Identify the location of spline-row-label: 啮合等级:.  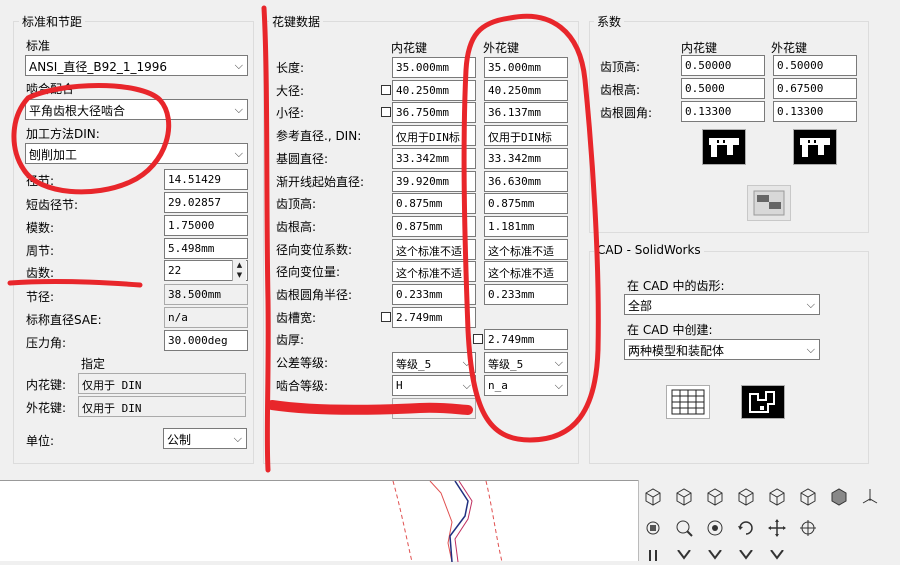
(302, 386).